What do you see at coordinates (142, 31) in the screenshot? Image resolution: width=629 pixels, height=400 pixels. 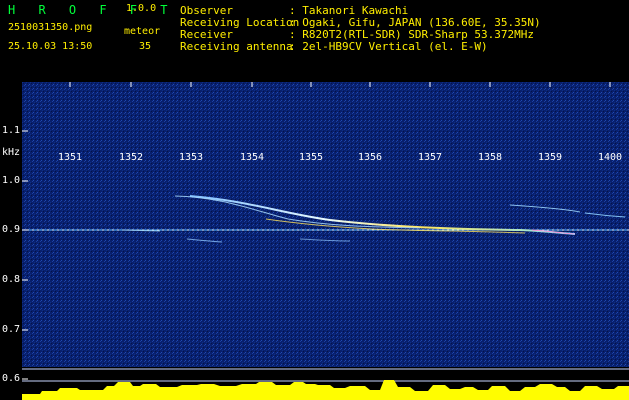 I see `meteor-label: meteor` at bounding box center [142, 31].